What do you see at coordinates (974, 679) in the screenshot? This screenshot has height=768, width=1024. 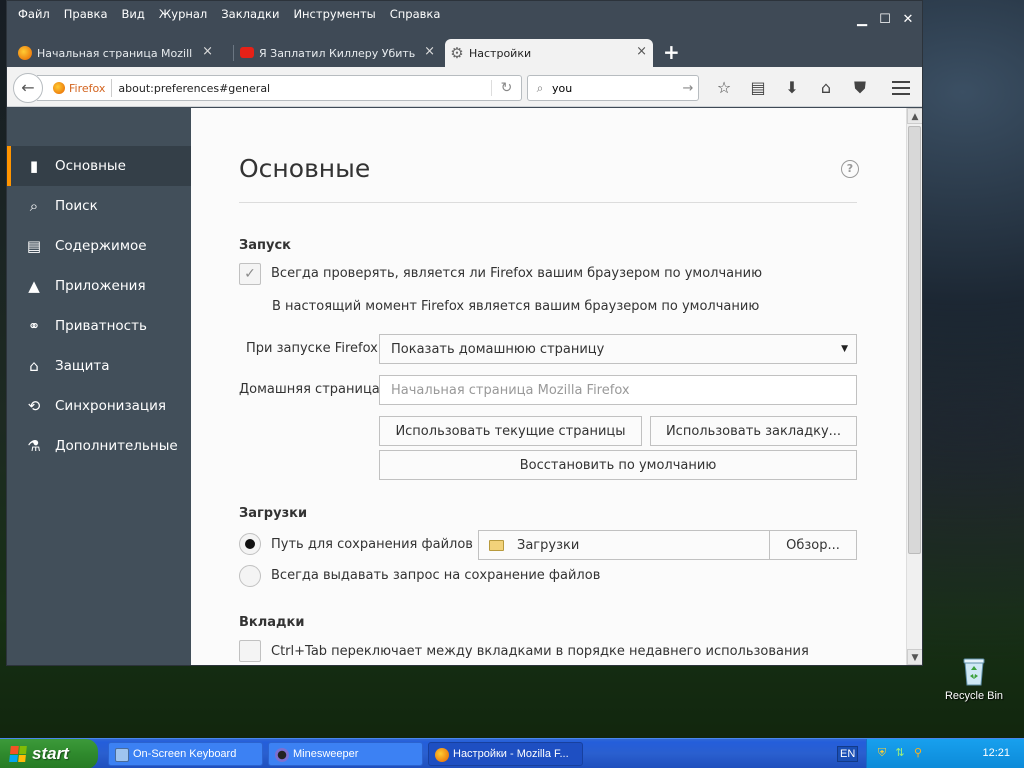 I see `recycle-bin-desktop-icon: Recycle Bin` at bounding box center [974, 679].